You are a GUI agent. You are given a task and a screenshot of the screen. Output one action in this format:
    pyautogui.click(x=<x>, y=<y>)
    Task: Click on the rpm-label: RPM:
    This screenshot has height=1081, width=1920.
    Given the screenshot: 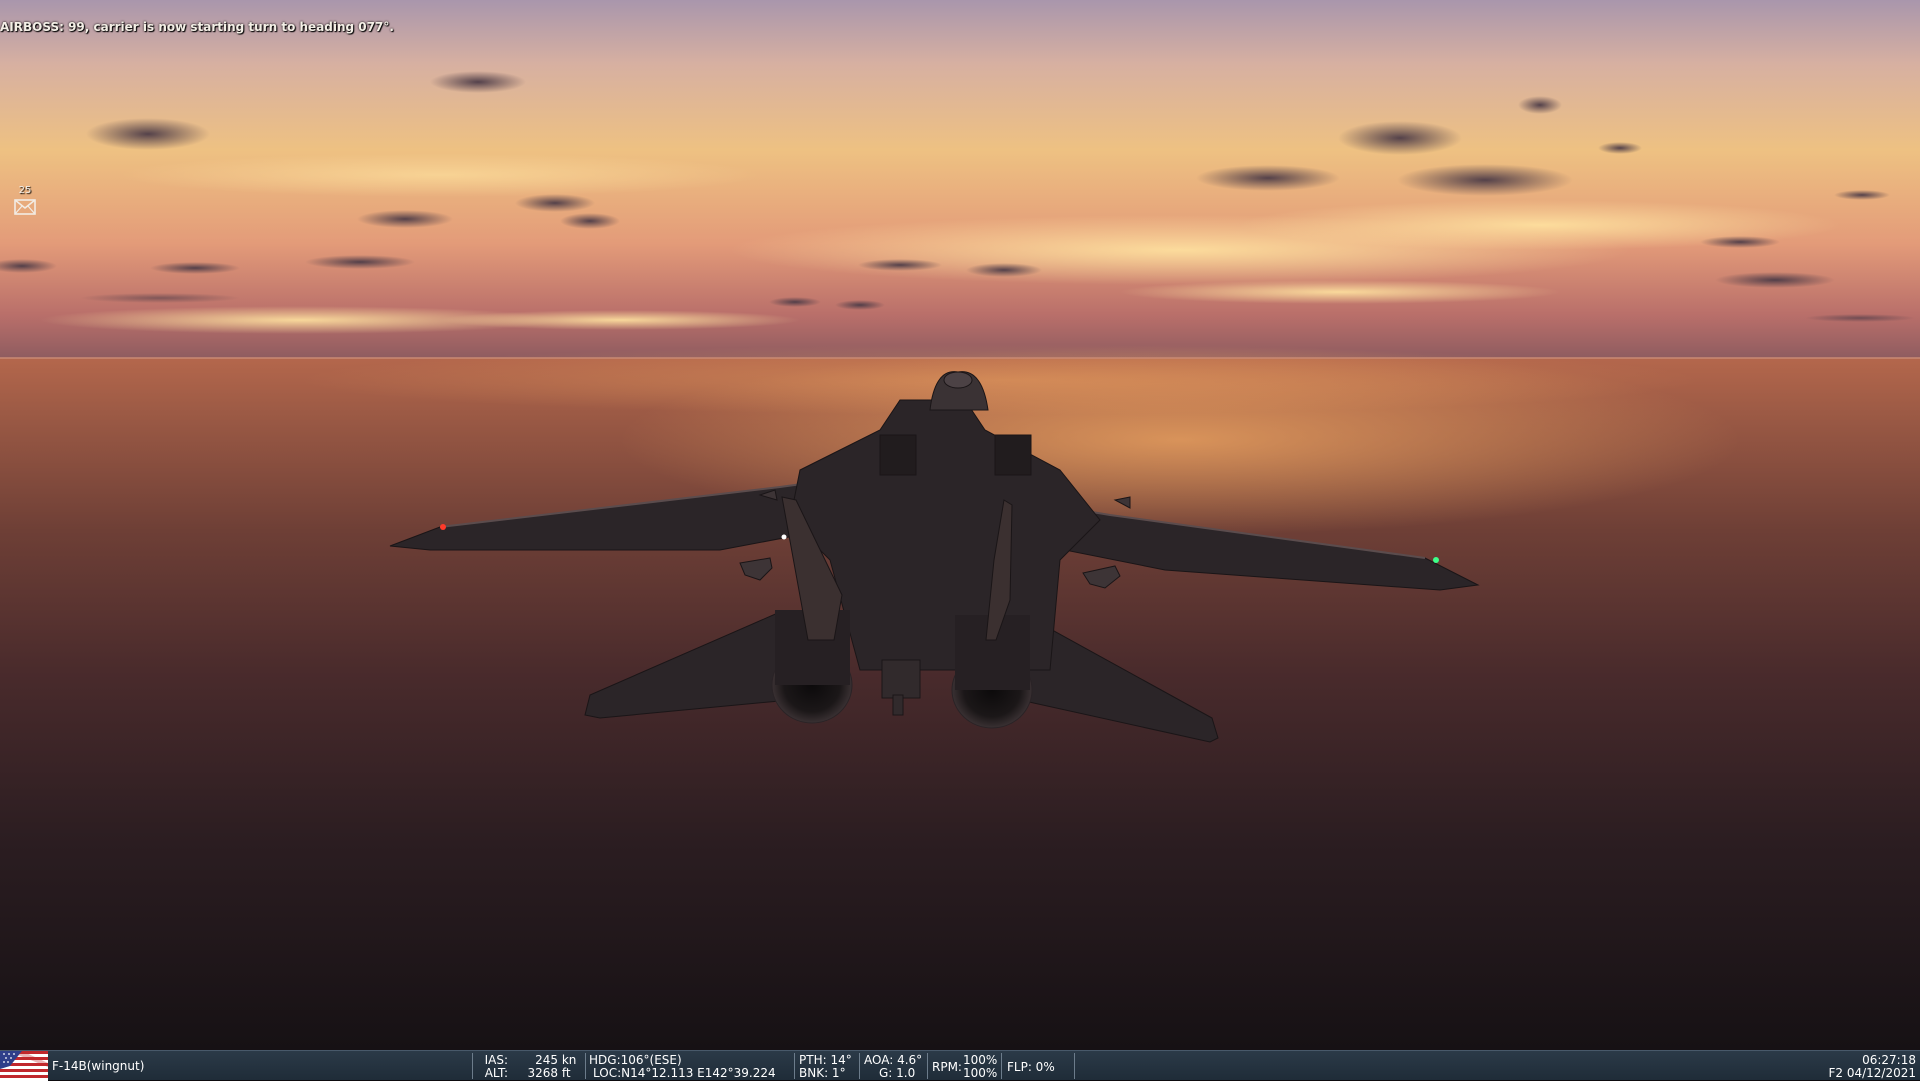 What is the action you would take?
    pyautogui.click(x=947, y=1067)
    